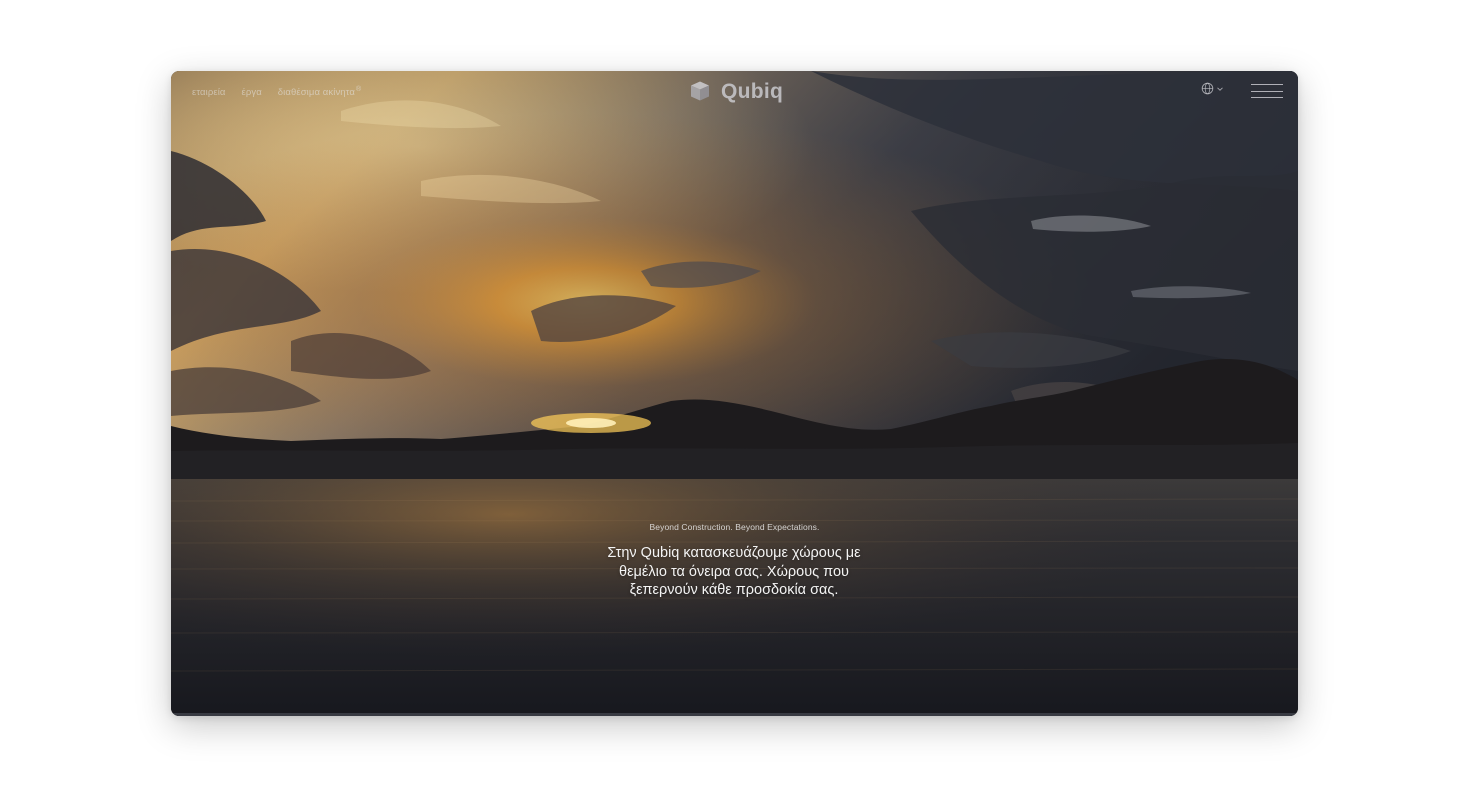 The height and width of the screenshot is (786, 1469). Describe the element at coordinates (252, 92) in the screenshot. I see `nav-link-projects: έργα` at that location.